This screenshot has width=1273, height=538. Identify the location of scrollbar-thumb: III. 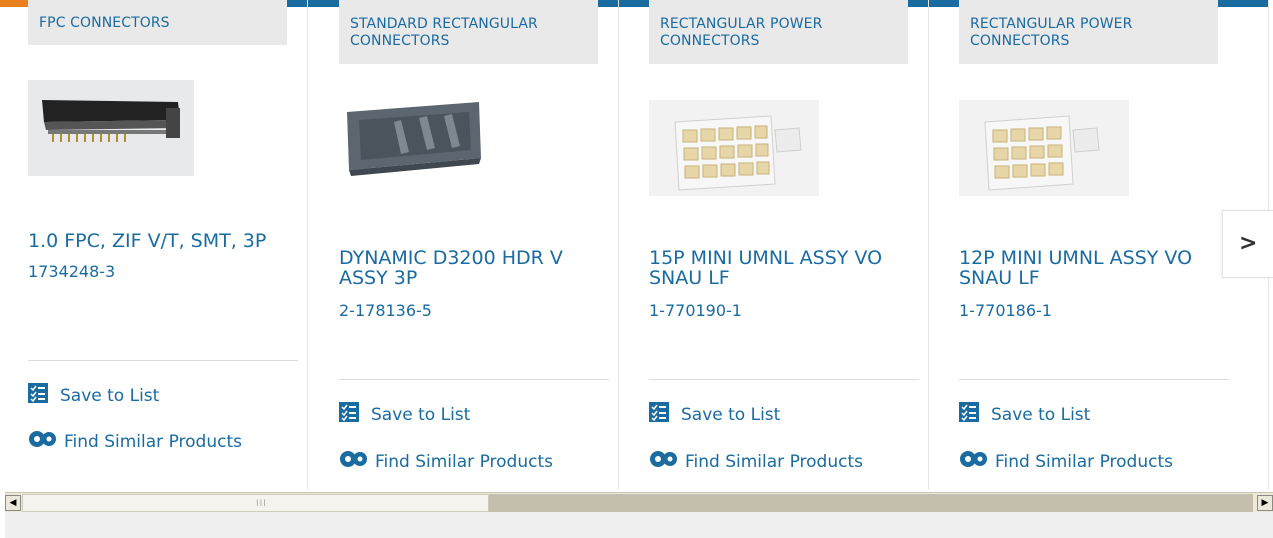
(255, 503).